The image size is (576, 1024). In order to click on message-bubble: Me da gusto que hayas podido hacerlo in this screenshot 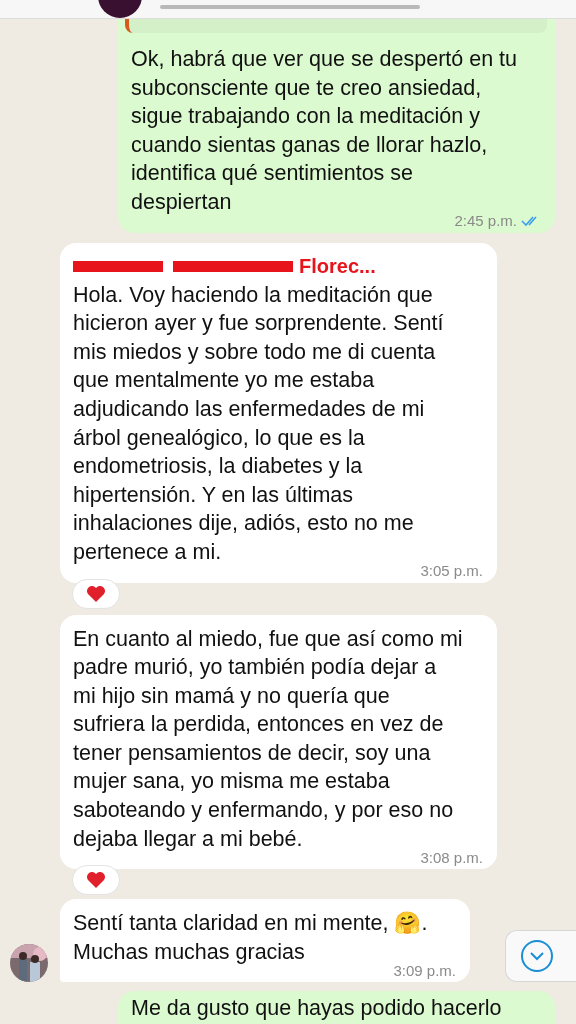, I will do `click(336, 1007)`.